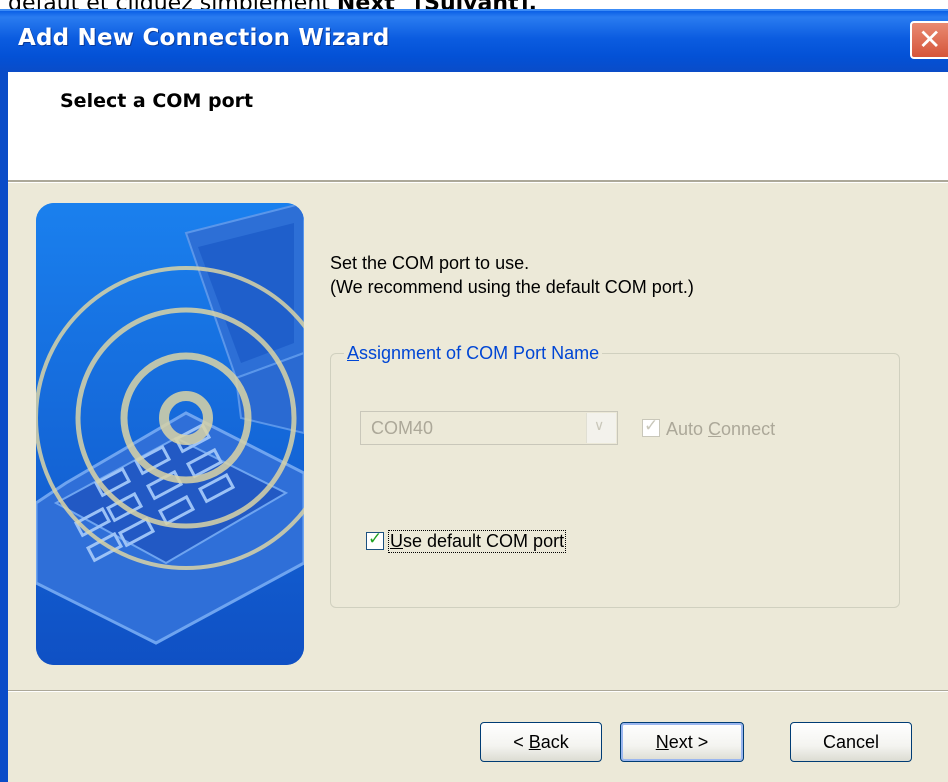  I want to click on auto-connect-label: Auto Connect, so click(720, 429).